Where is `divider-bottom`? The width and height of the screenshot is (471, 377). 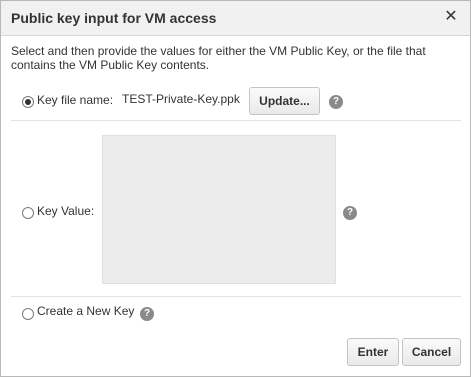
divider-bottom is located at coordinates (236, 296).